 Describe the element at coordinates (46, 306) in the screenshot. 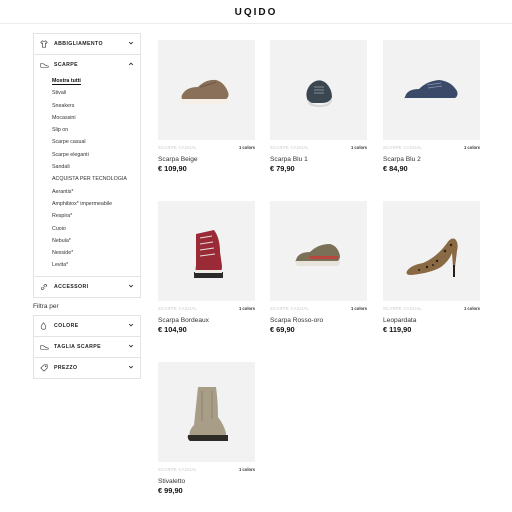

I see `filter-heading: Filtra per` at that location.